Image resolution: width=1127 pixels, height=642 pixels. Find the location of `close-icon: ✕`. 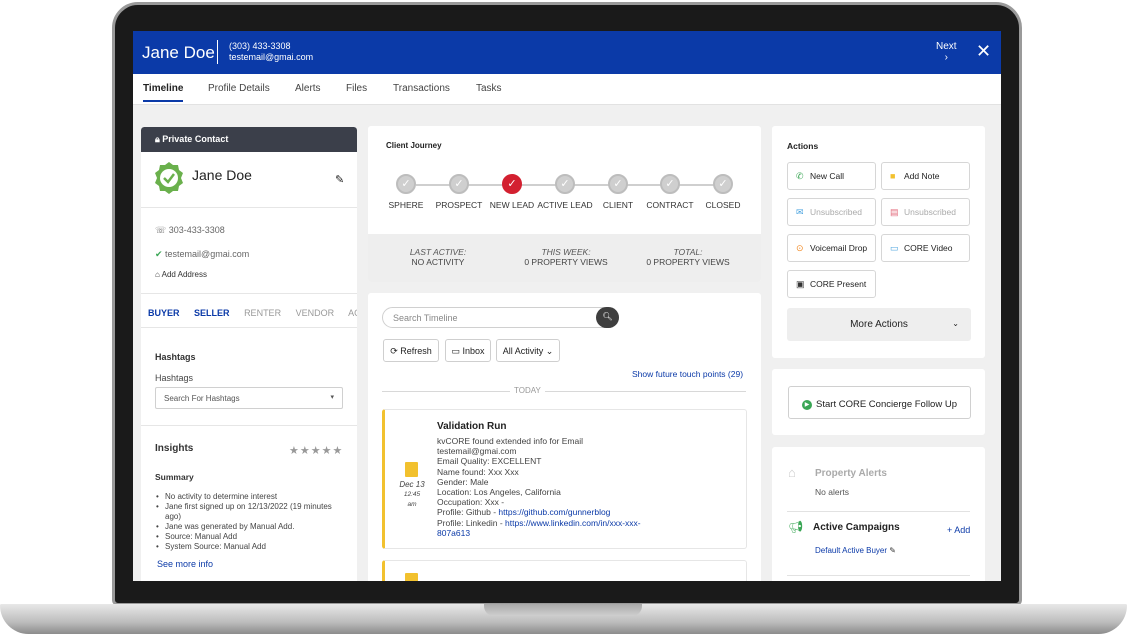

close-icon: ✕ is located at coordinates (983, 51).